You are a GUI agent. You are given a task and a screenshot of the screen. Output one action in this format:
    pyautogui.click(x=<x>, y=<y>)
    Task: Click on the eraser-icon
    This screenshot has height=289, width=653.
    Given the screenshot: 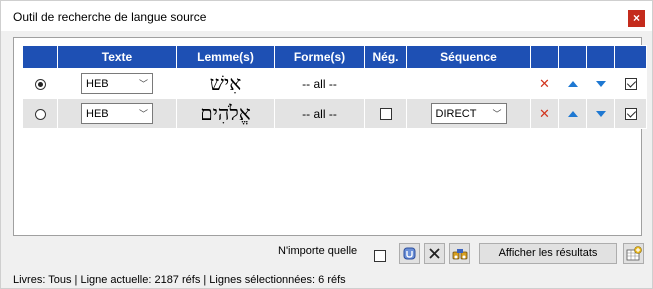 What is the action you would take?
    pyautogui.click(x=409, y=253)
    